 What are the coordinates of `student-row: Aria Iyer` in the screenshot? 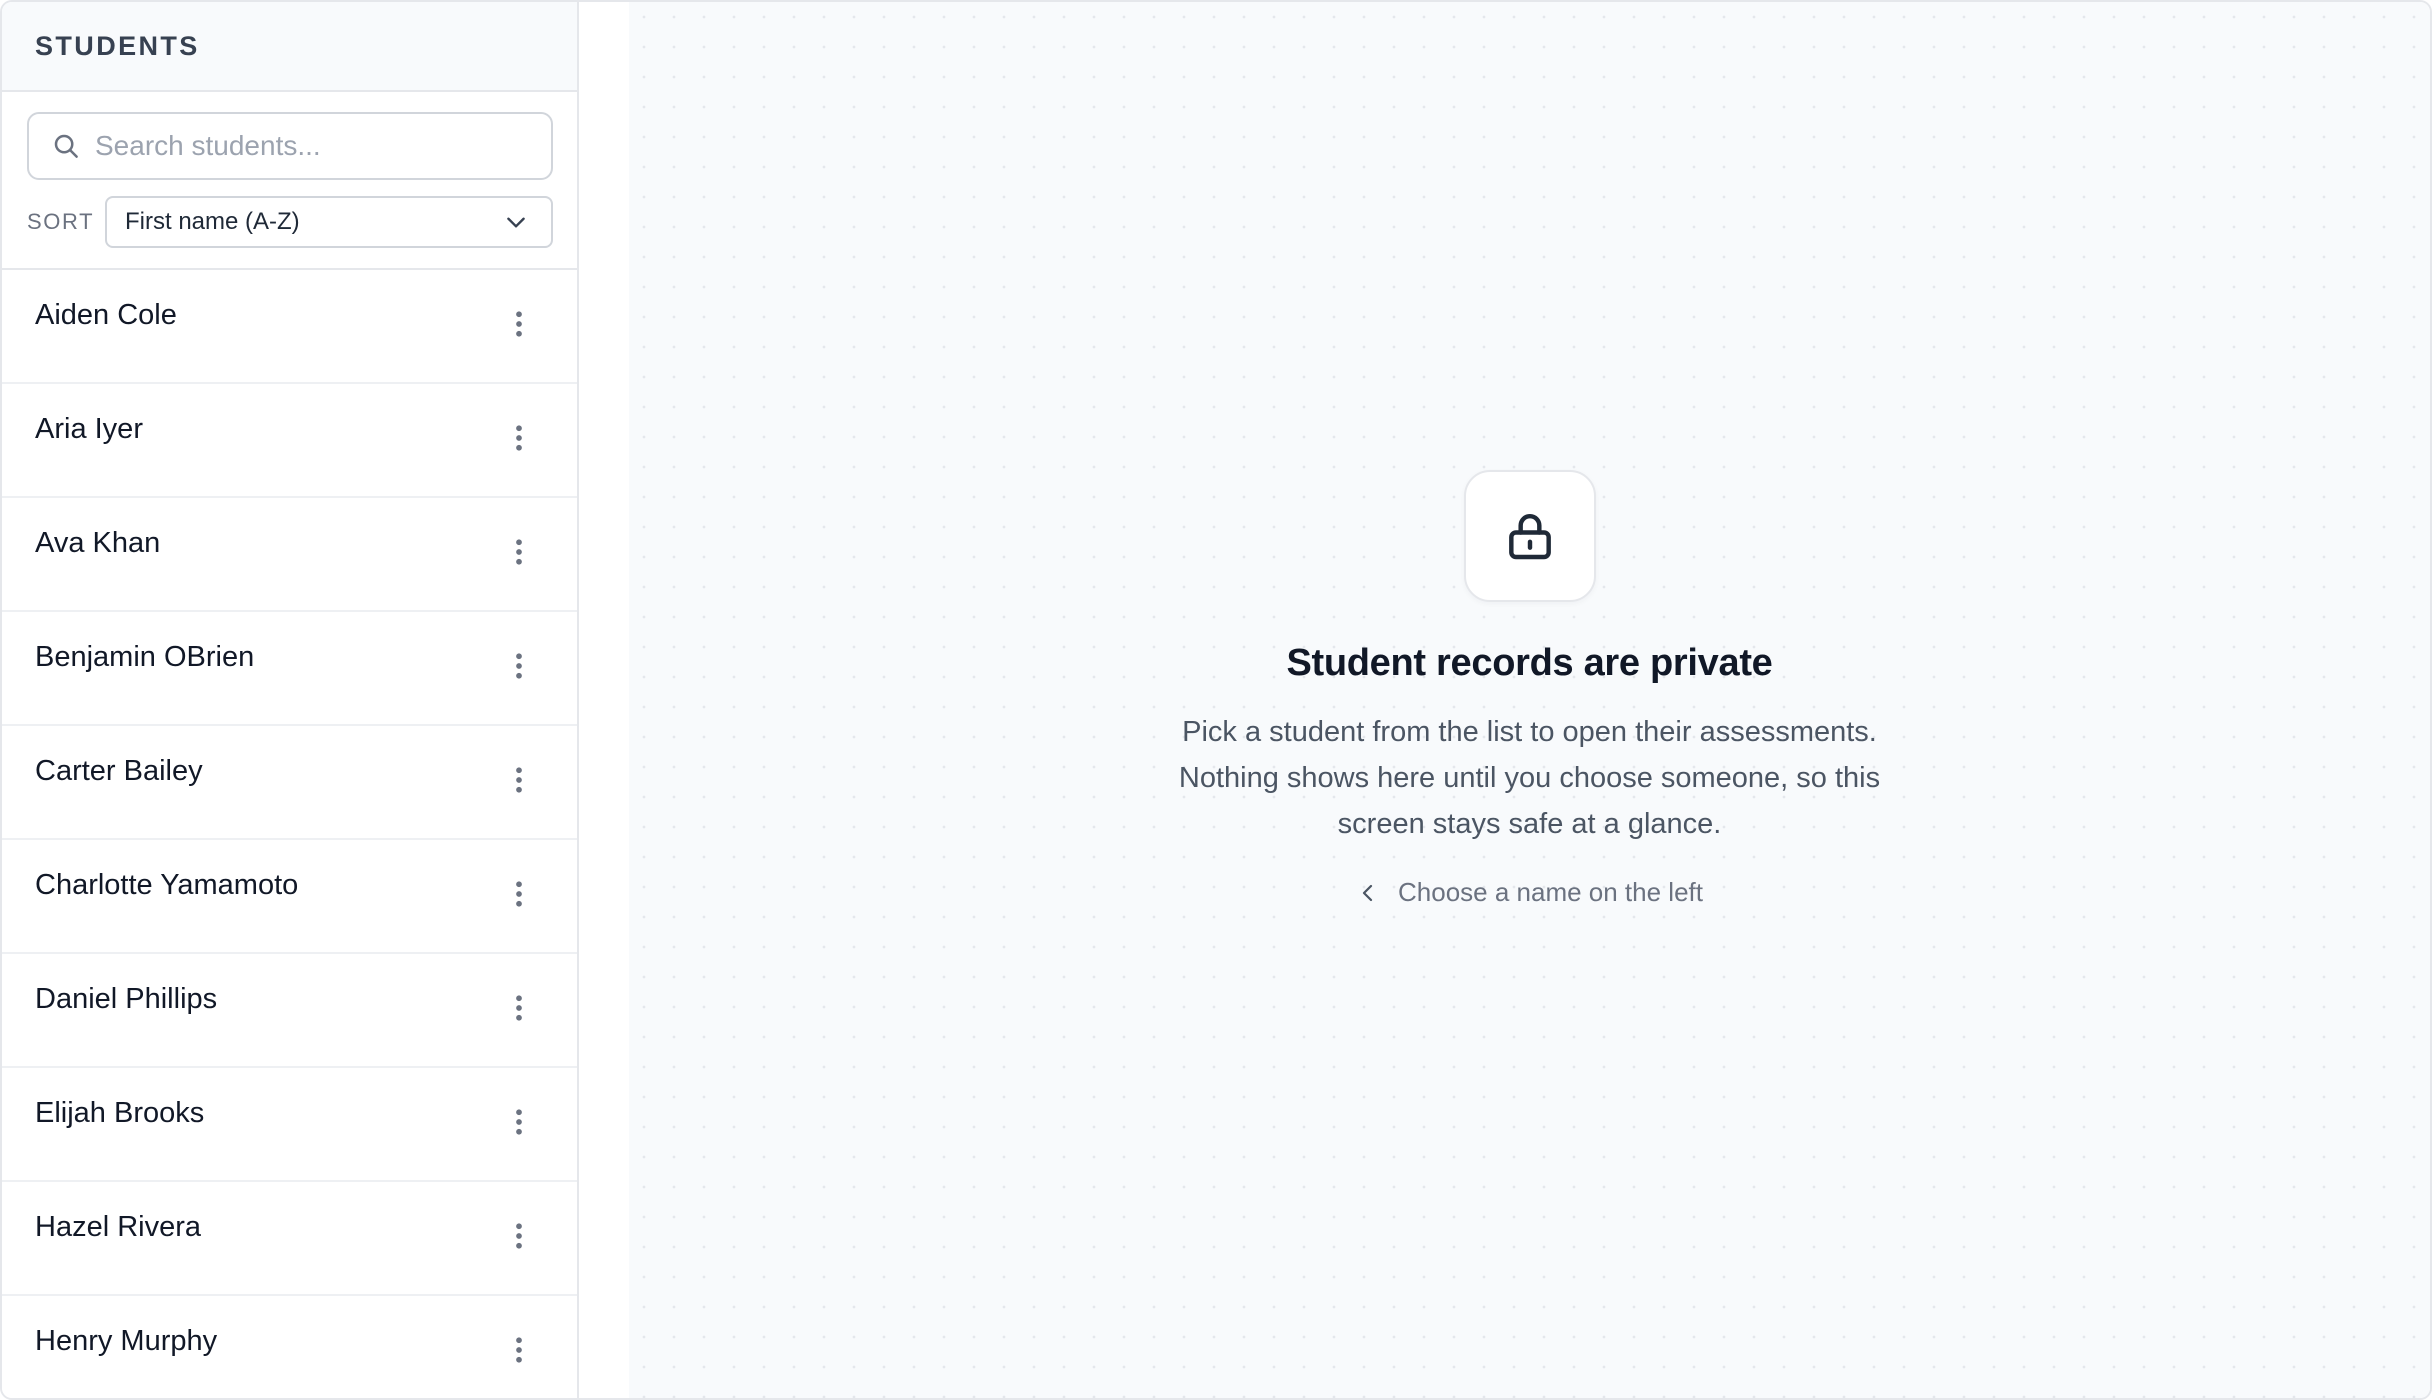 It's located at (289, 441).